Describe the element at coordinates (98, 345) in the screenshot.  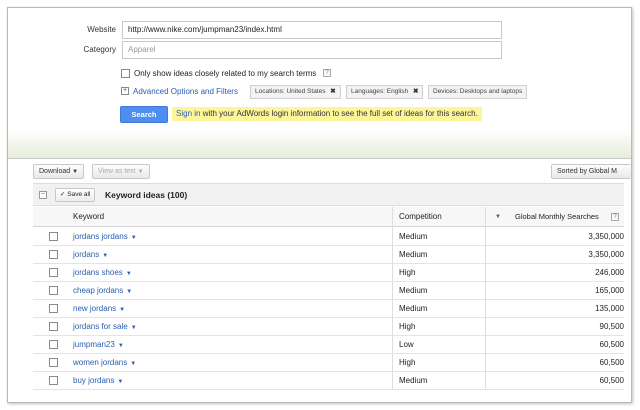
I see `keyword-link: jumpman23 ▼` at that location.